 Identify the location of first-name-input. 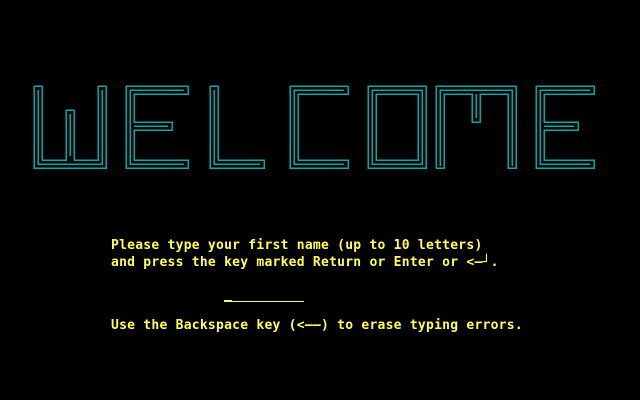
(264, 295).